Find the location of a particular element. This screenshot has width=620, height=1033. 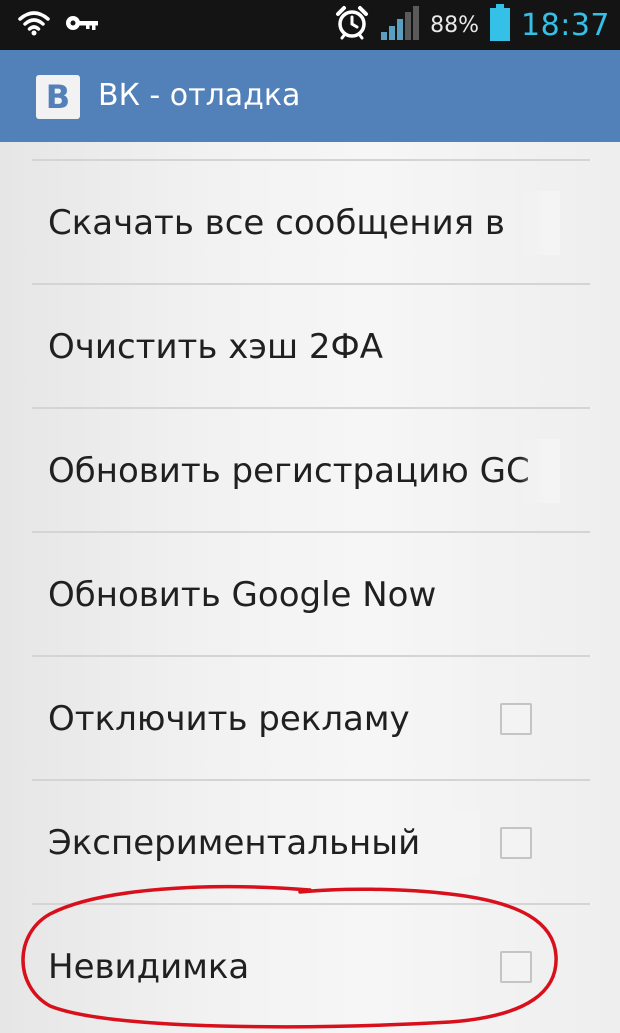

disable-ads-checkbox is located at coordinates (516, 719).